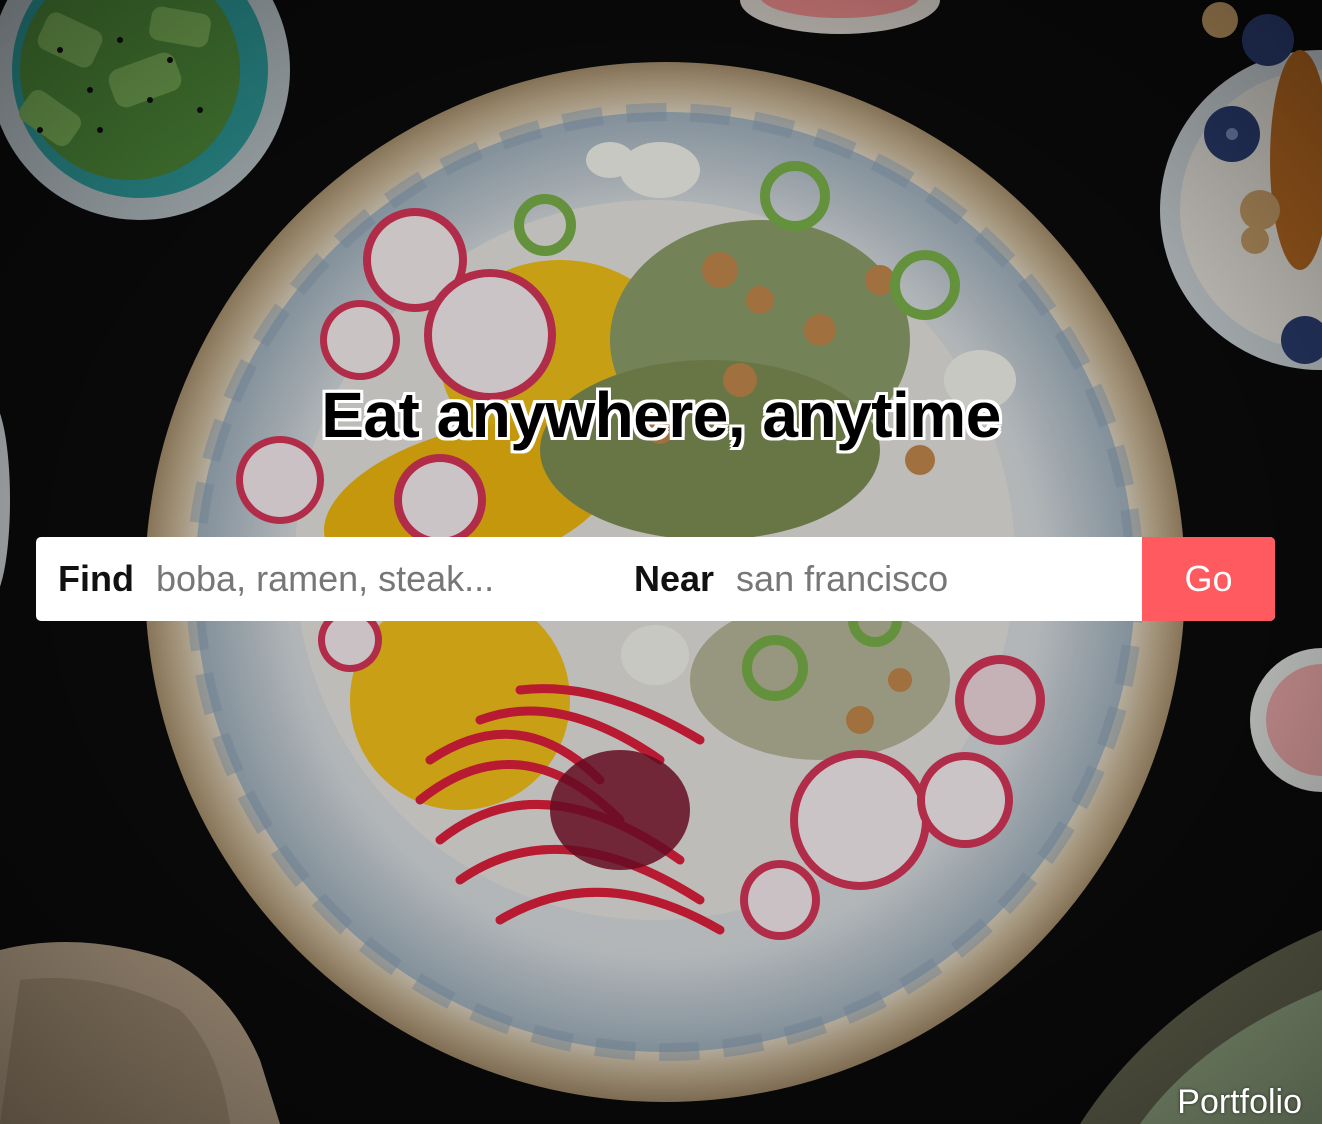 Image resolution: width=1322 pixels, height=1124 pixels. What do you see at coordinates (946, 579) in the screenshot?
I see `near-input` at bounding box center [946, 579].